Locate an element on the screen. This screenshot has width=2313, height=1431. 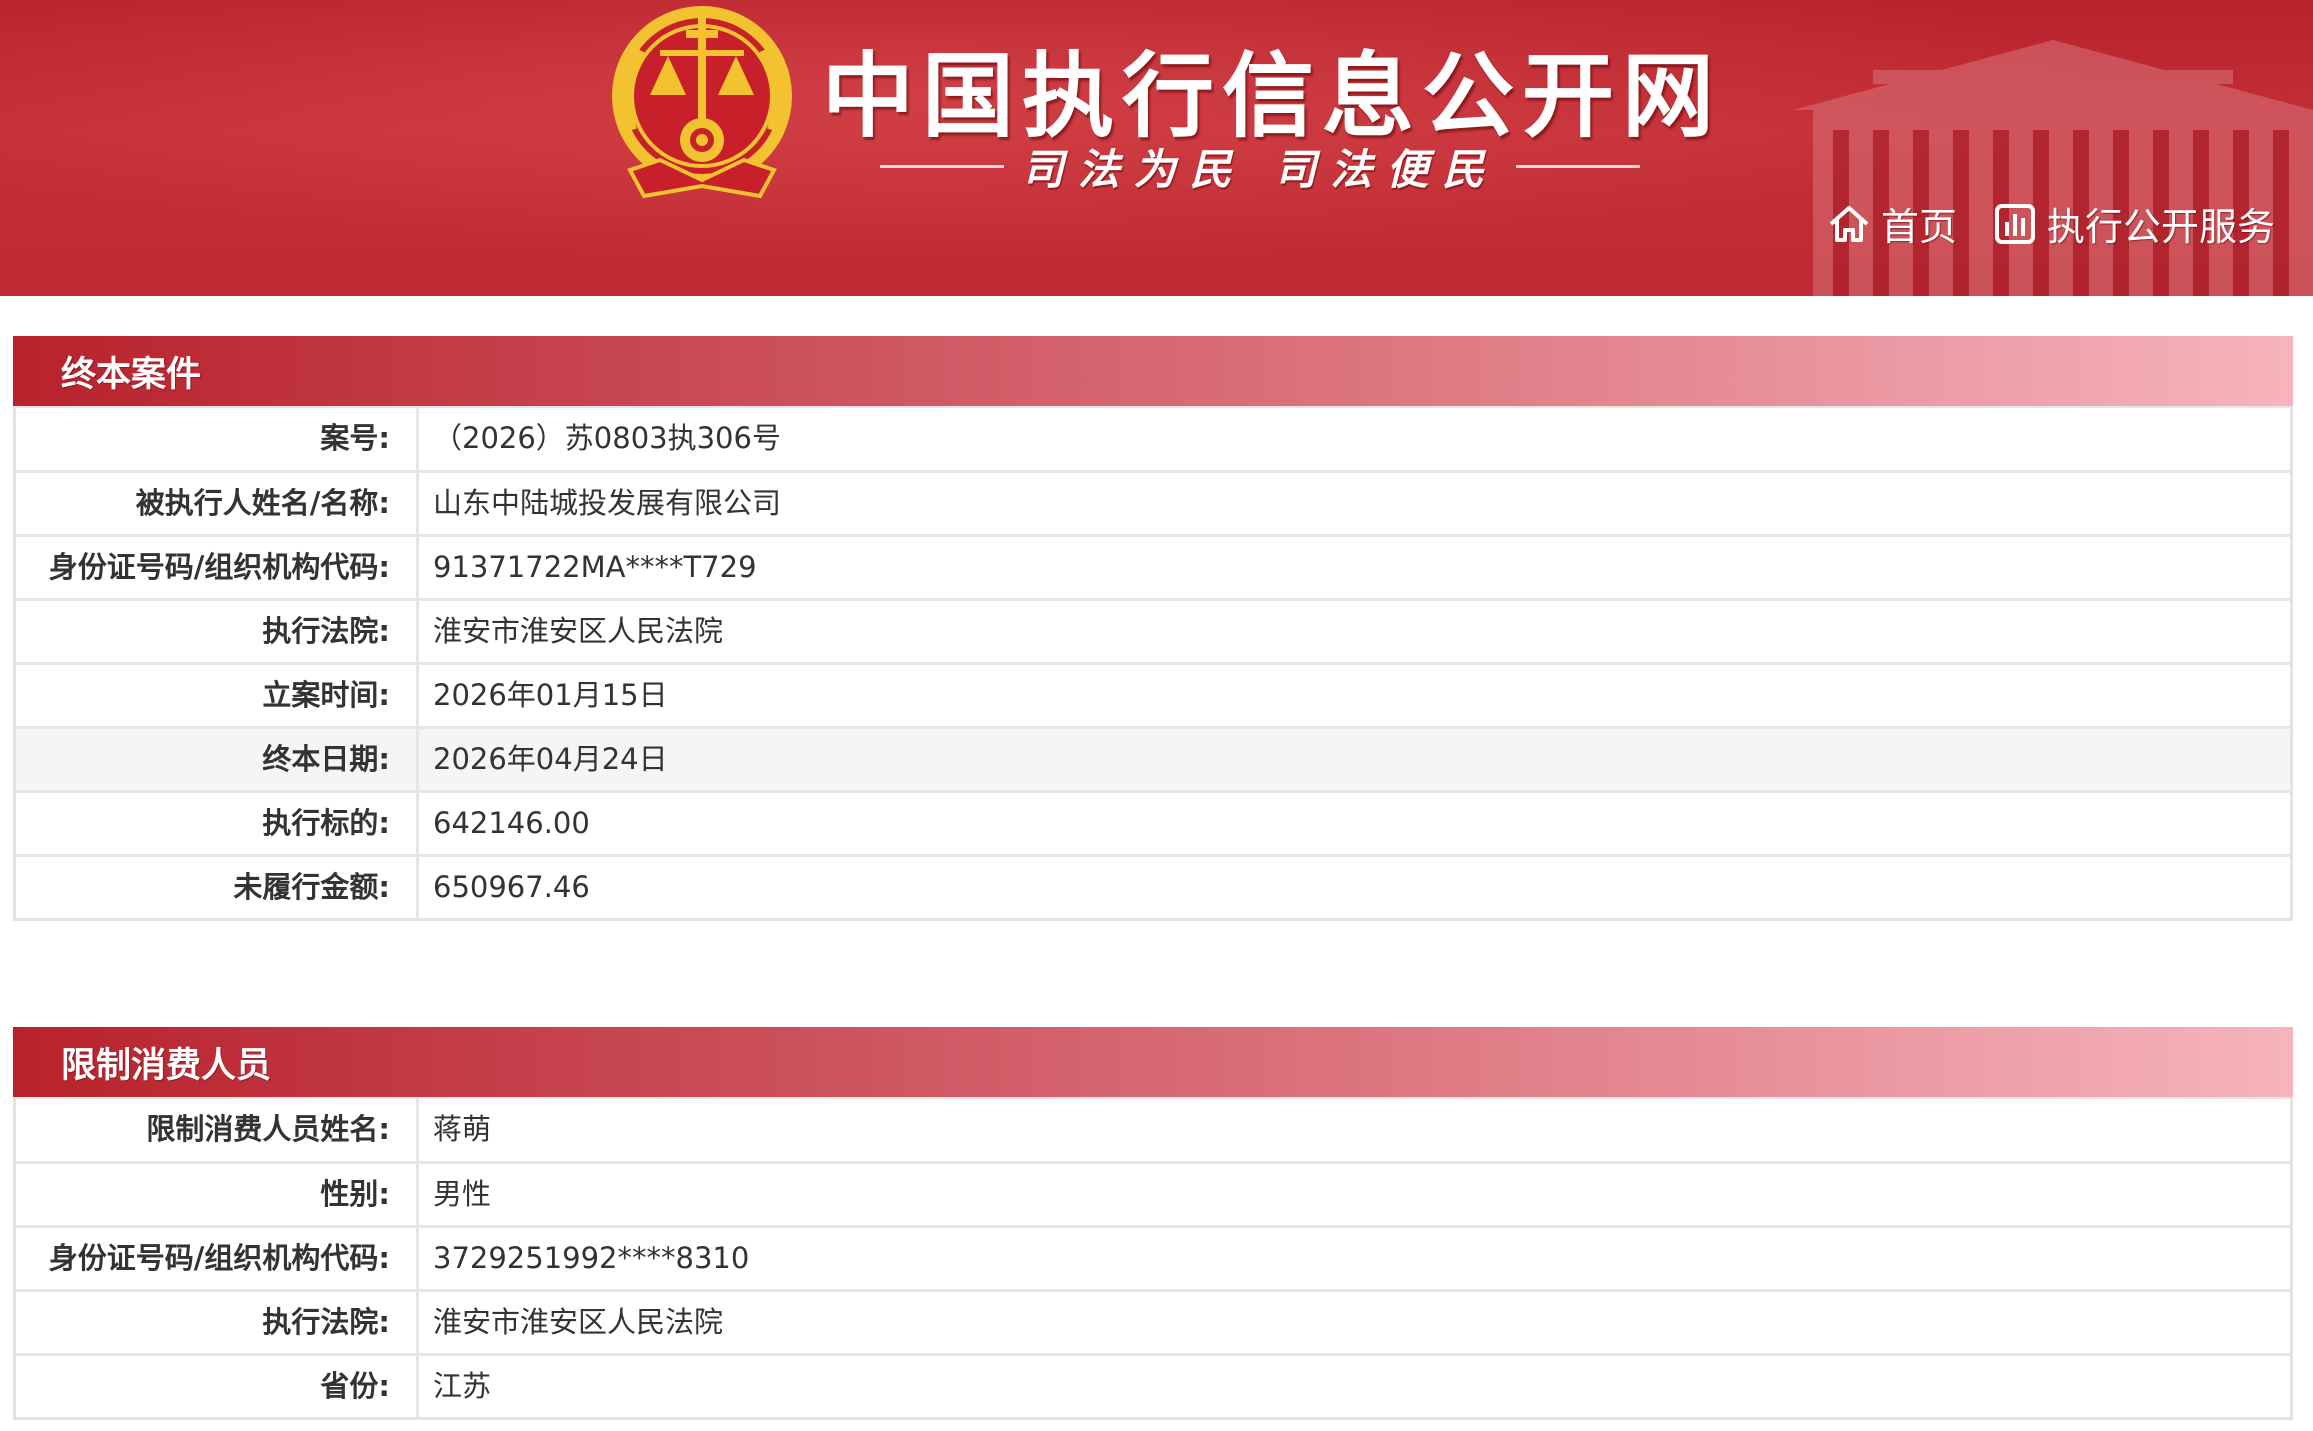
field-label: 执行标的: is located at coordinates (217, 823).